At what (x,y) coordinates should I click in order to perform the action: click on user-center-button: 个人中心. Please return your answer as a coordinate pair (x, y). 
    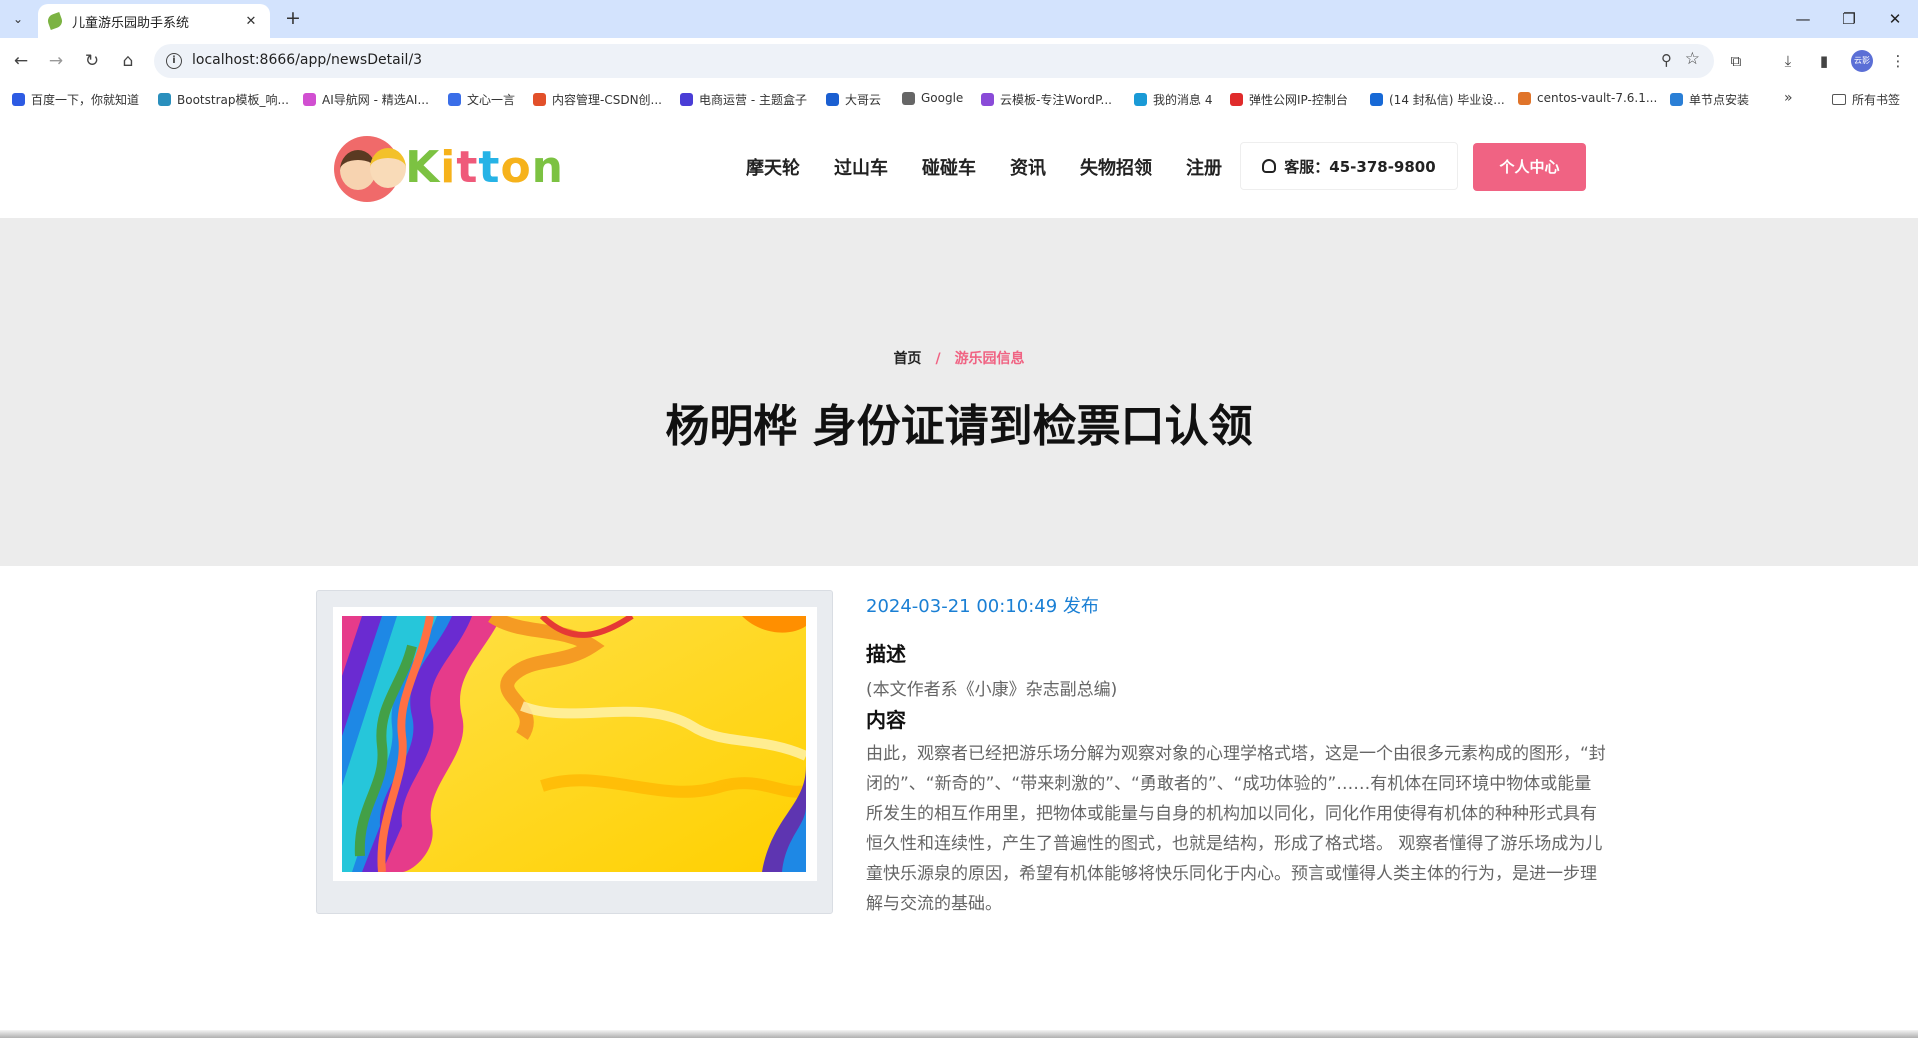
    Looking at the image, I should click on (1529, 167).